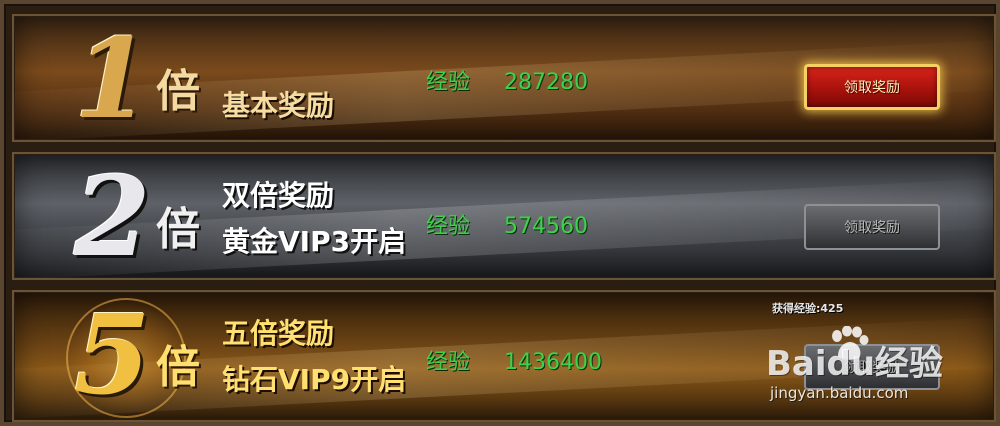 Image resolution: width=1000 pixels, height=426 pixels. Describe the element at coordinates (553, 362) in the screenshot. I see `exp-value: 1436400` at that location.